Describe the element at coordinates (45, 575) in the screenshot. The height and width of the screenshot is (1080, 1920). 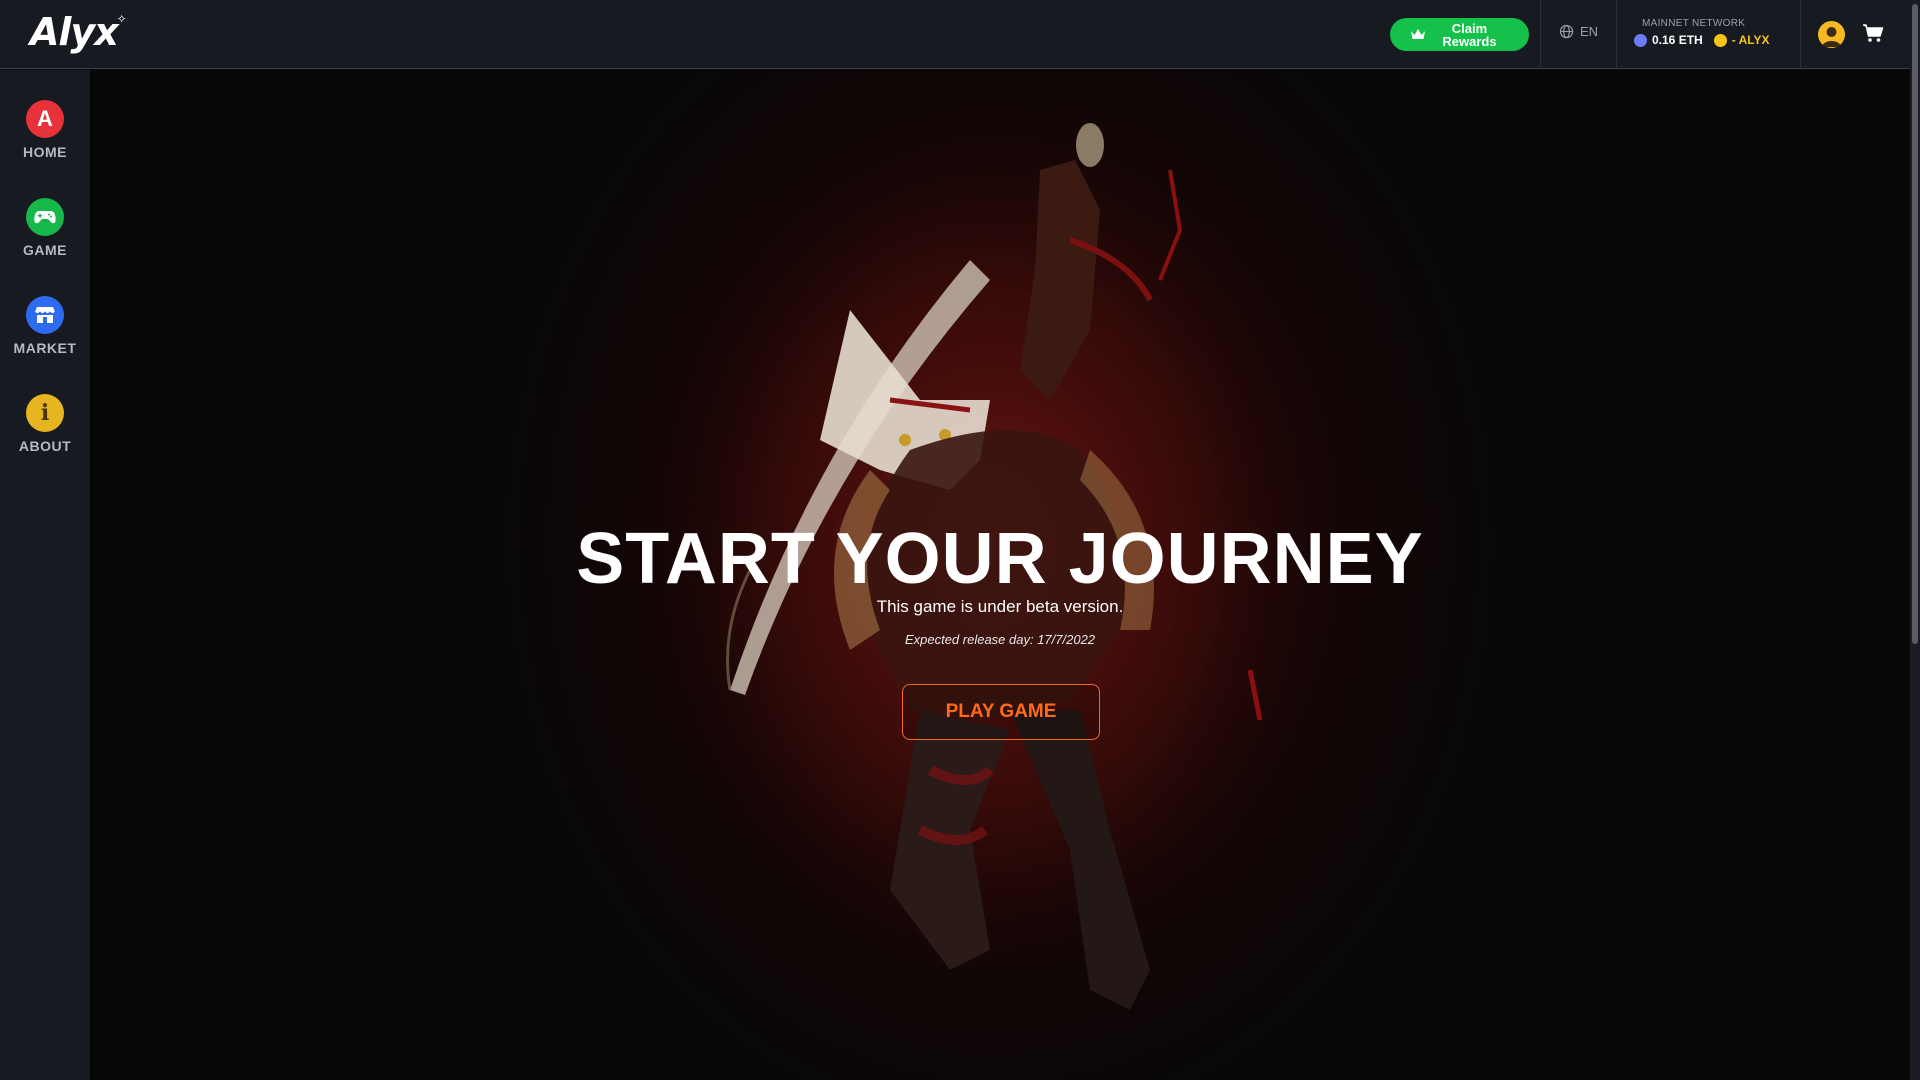
I see `sidebar: A HOME GAME MARKET i ABOUT` at that location.